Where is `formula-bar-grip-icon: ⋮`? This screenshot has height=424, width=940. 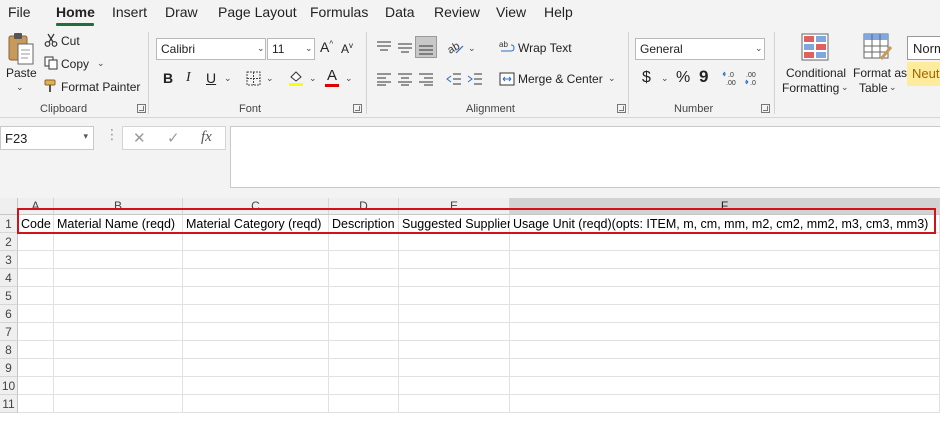 formula-bar-grip-icon: ⋮ is located at coordinates (112, 134).